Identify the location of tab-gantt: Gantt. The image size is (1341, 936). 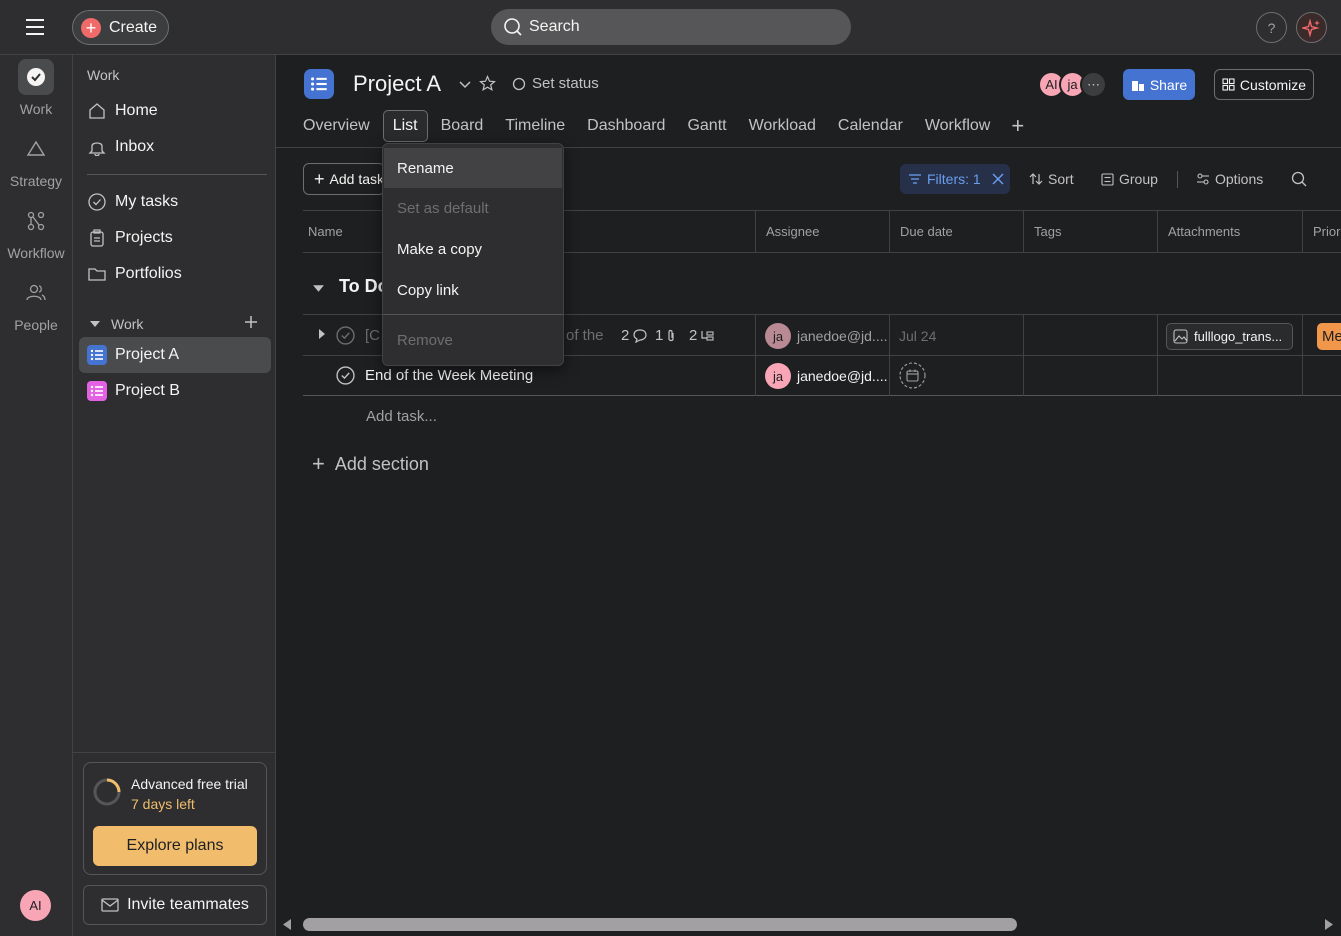
(706, 126).